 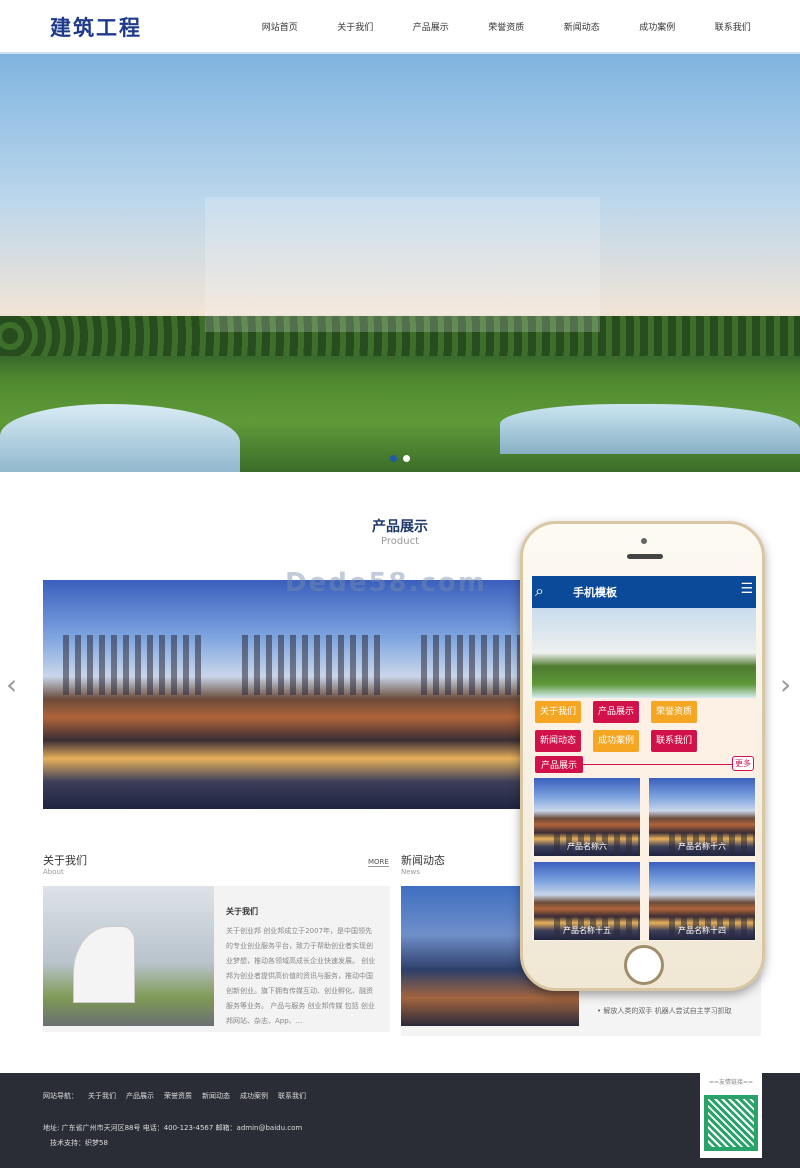 What do you see at coordinates (674, 741) in the screenshot?
I see `phone-btn-contact: 联系我们` at bounding box center [674, 741].